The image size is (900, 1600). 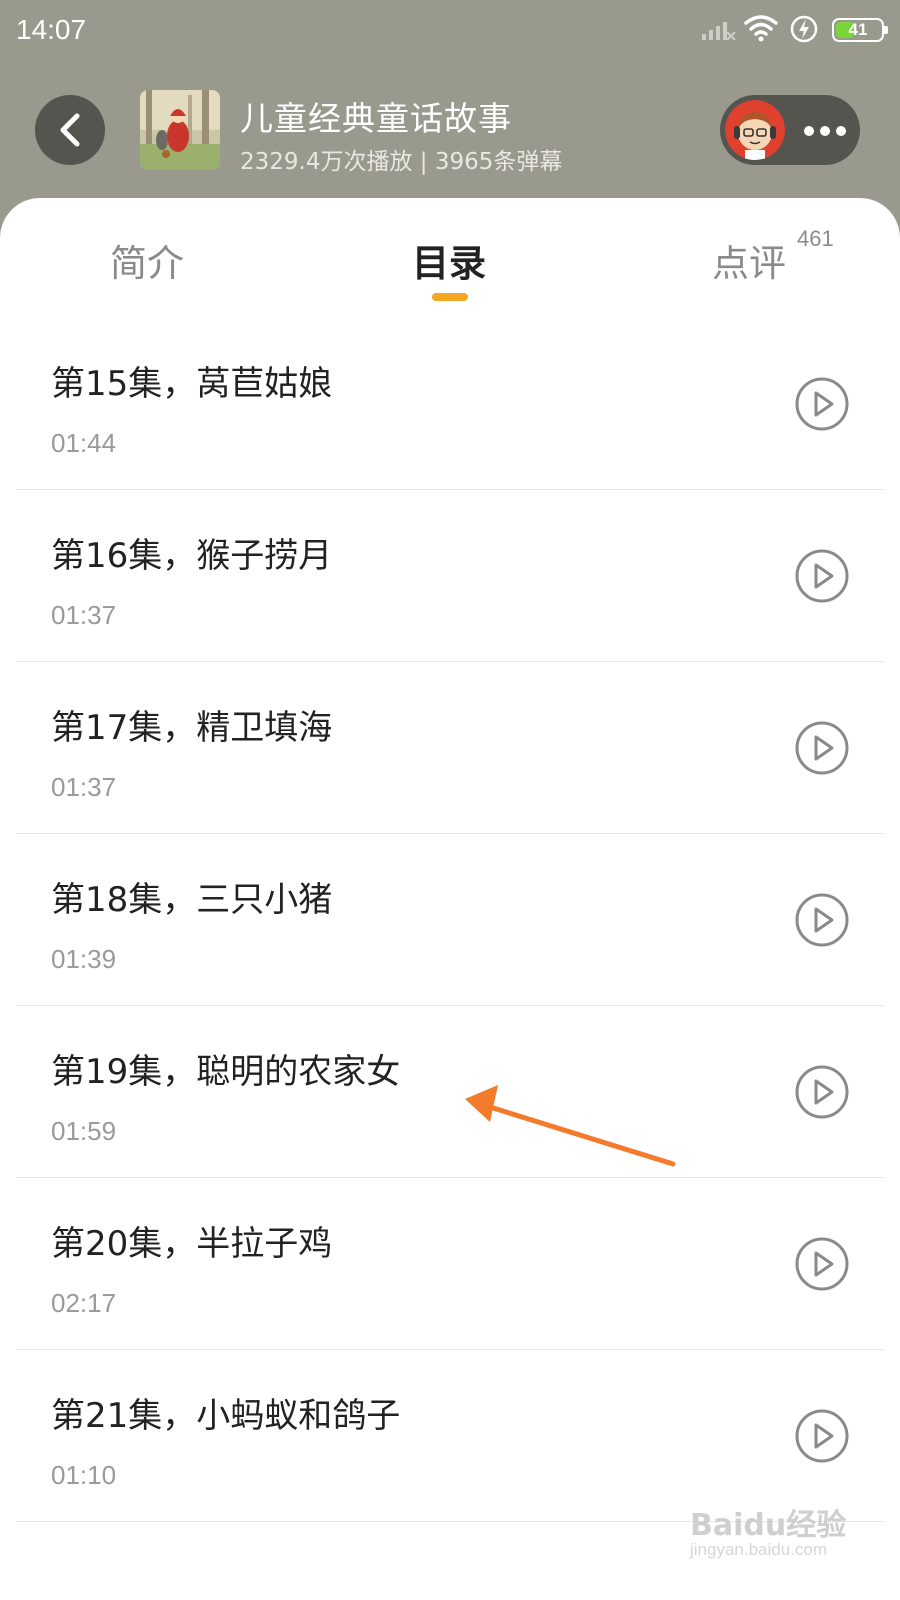 I want to click on episode-title: 第20集，半拉子鸡, so click(x=192, y=1244).